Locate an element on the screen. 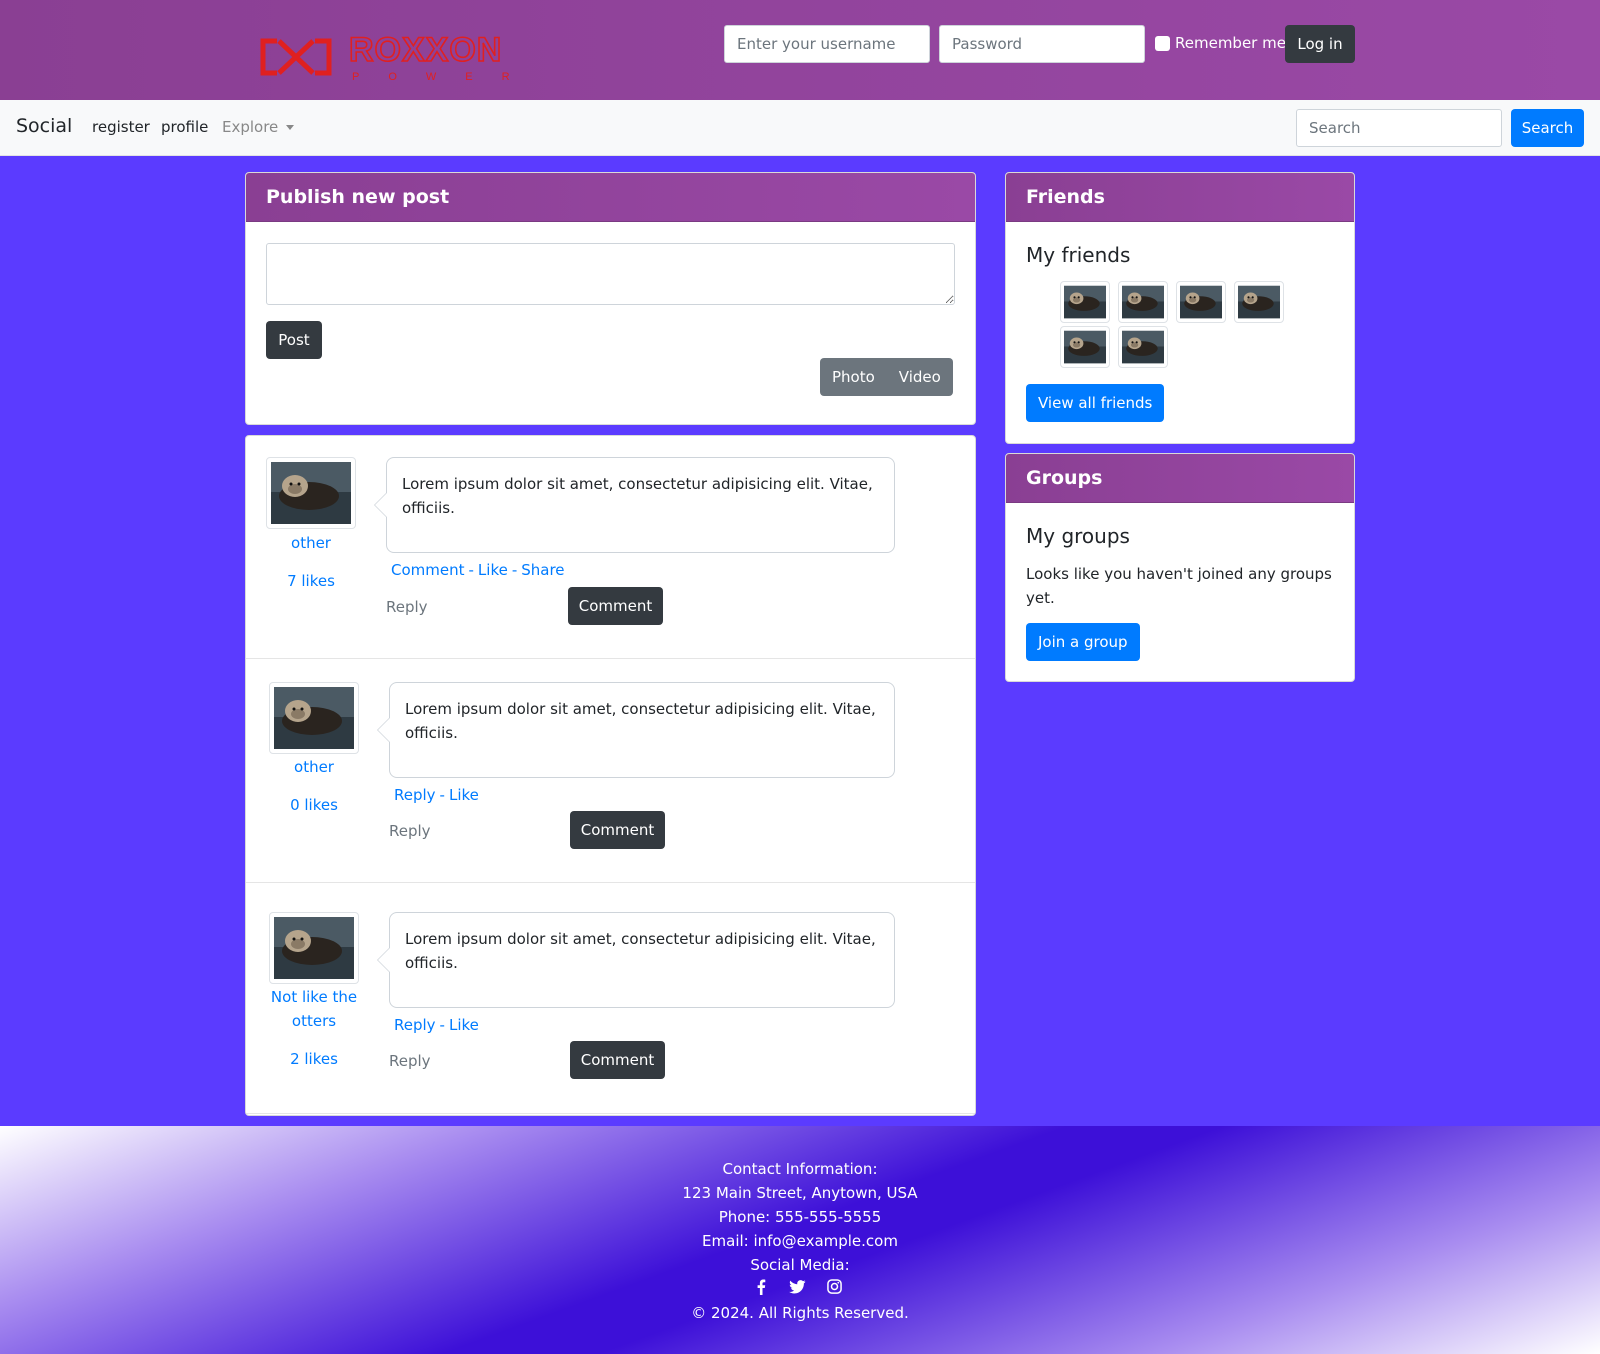  top-header: ROXXON POWER Remember me Log in is located at coordinates (800, 50).